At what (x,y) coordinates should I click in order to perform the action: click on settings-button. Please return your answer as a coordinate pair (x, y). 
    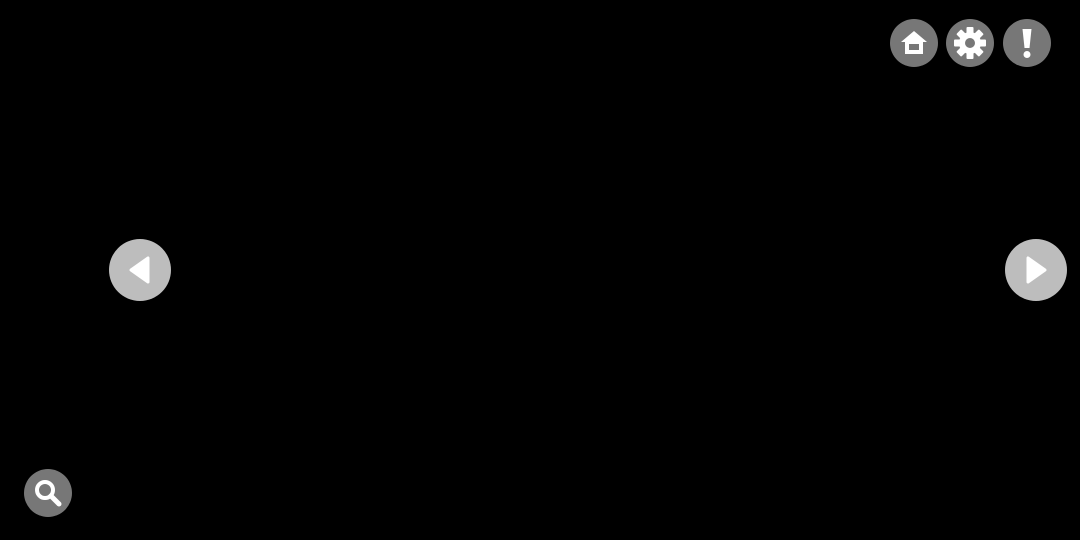
    Looking at the image, I should click on (970, 43).